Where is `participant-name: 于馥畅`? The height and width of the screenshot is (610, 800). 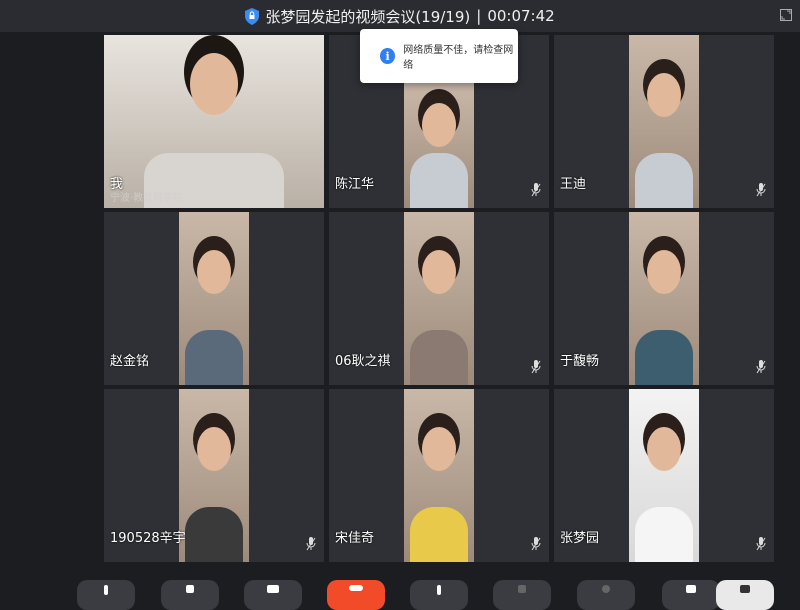
participant-name: 于馥畅 is located at coordinates (580, 361).